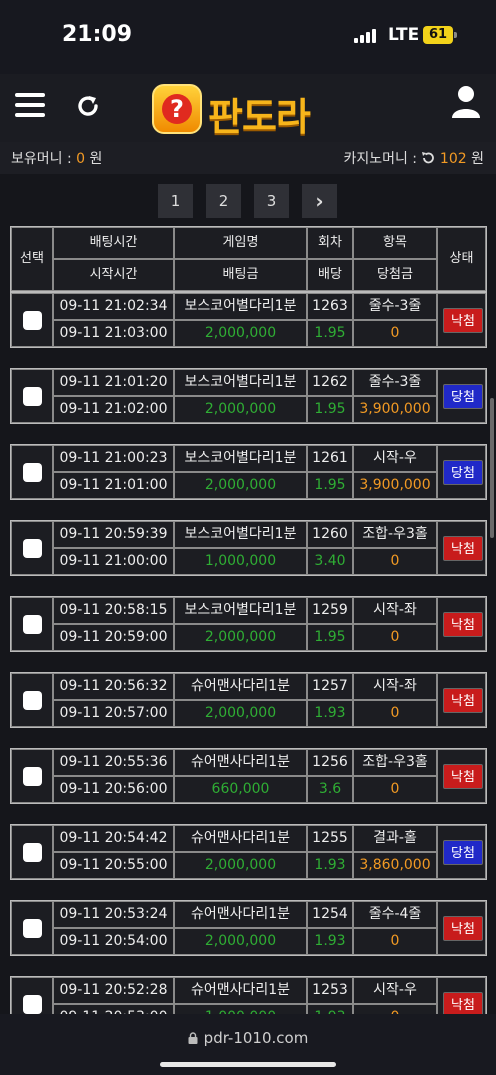  Describe the element at coordinates (113, 409) in the screenshot. I see `start-time-cell: 09-11 21:02:00` at that location.